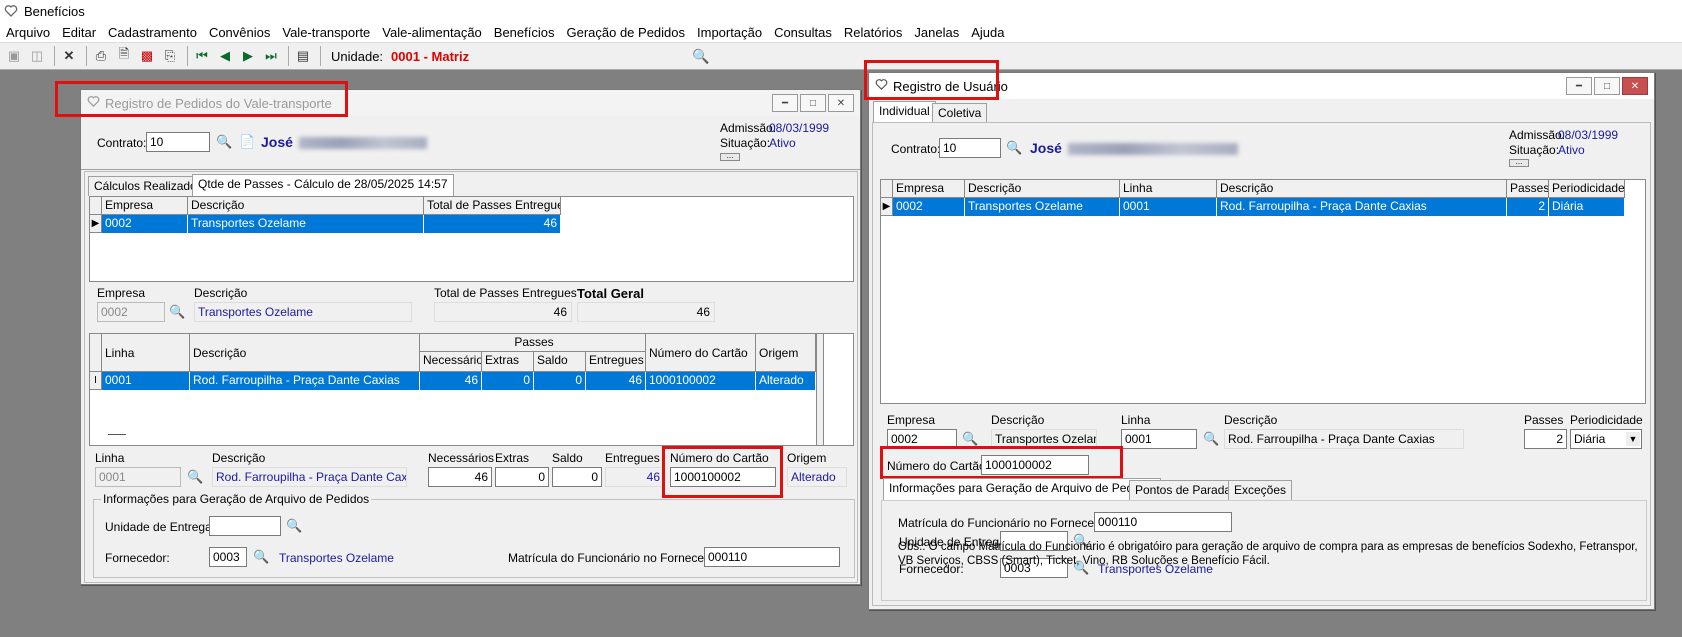 This screenshot has height=637, width=1682. Describe the element at coordinates (577, 477) in the screenshot. I see `saldo-field: 0` at that location.